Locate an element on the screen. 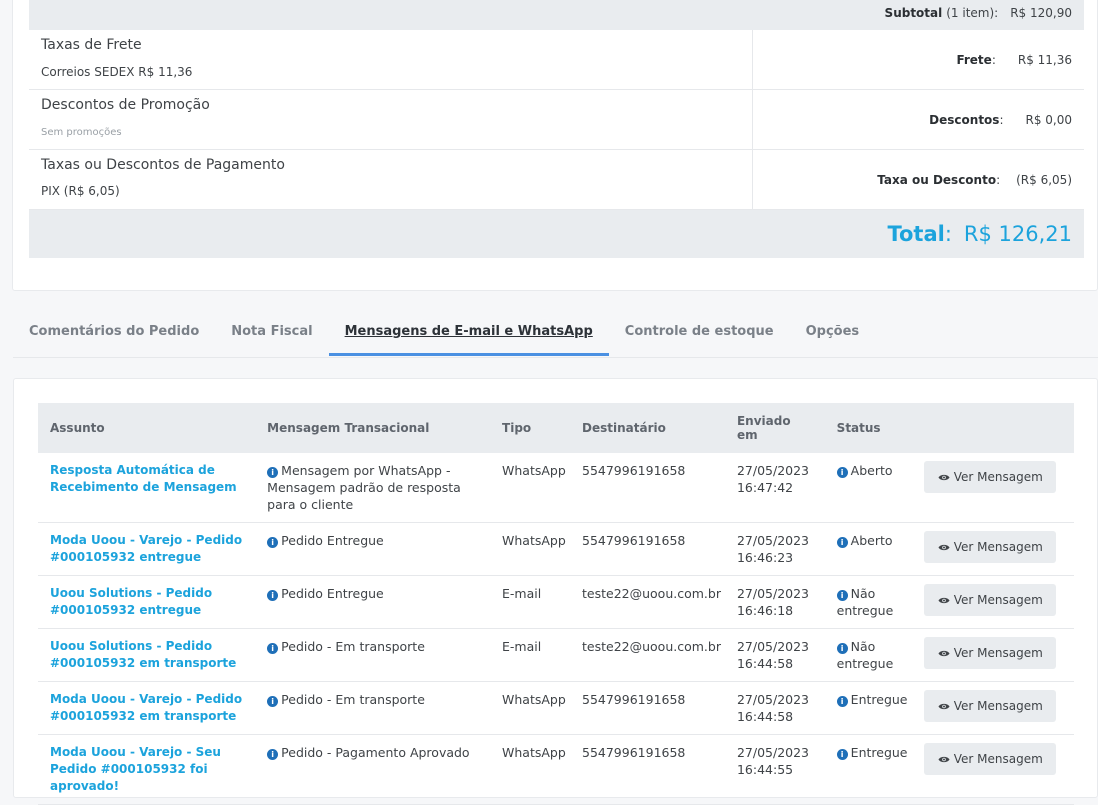 The image size is (1098, 805). status-cell: i Entregue is located at coordinates (868, 708).